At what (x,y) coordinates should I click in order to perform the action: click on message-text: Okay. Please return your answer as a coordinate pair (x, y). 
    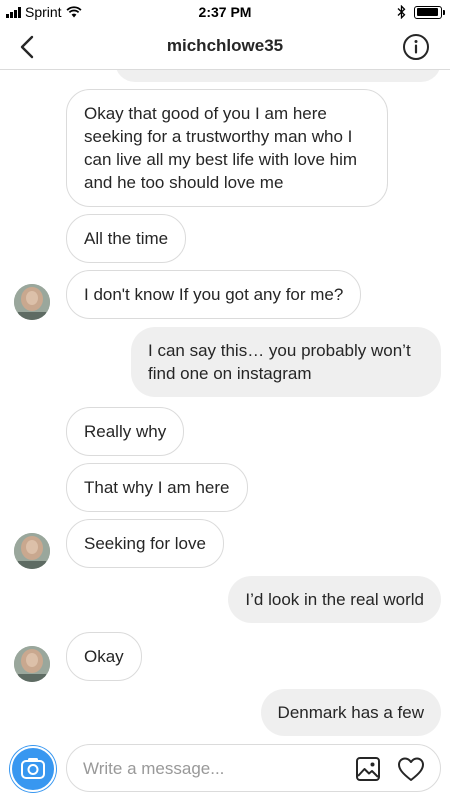
    Looking at the image, I should click on (104, 656).